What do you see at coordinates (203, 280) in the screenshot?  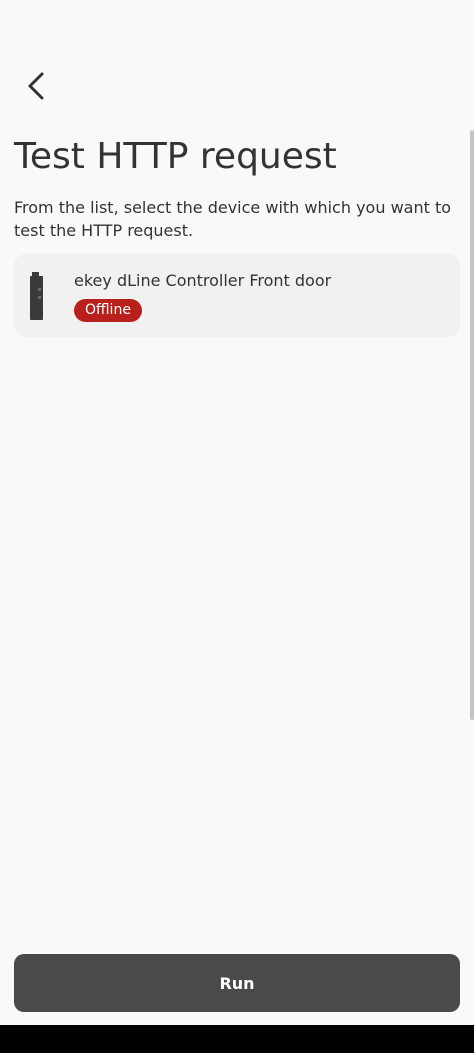 I see `device-name: ekey dLine Controller Front door` at bounding box center [203, 280].